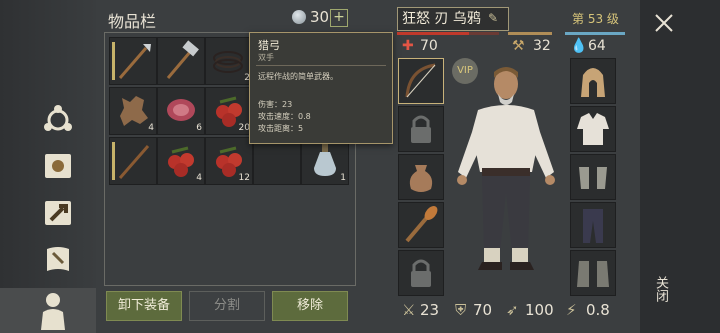 This screenshot has width=720, height=333. What do you see at coordinates (493, 18) in the screenshot?
I see `edit-name-icon: ✎` at bounding box center [493, 18].